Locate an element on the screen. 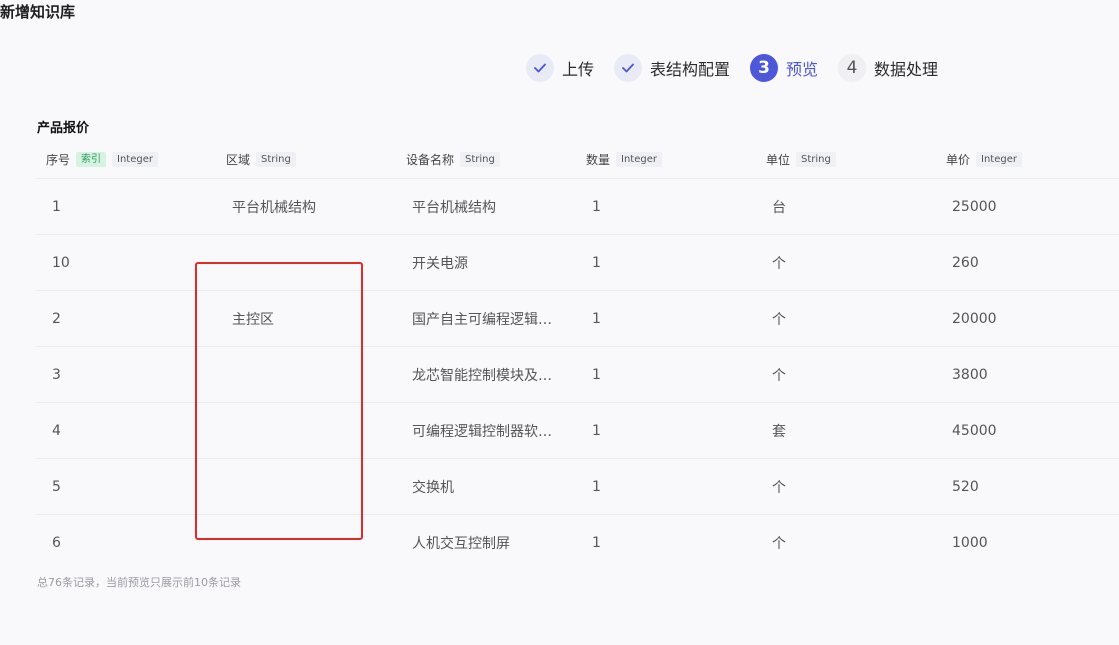 The width and height of the screenshot is (1119, 645). step-preview: 3 预览 is located at coordinates (784, 68).